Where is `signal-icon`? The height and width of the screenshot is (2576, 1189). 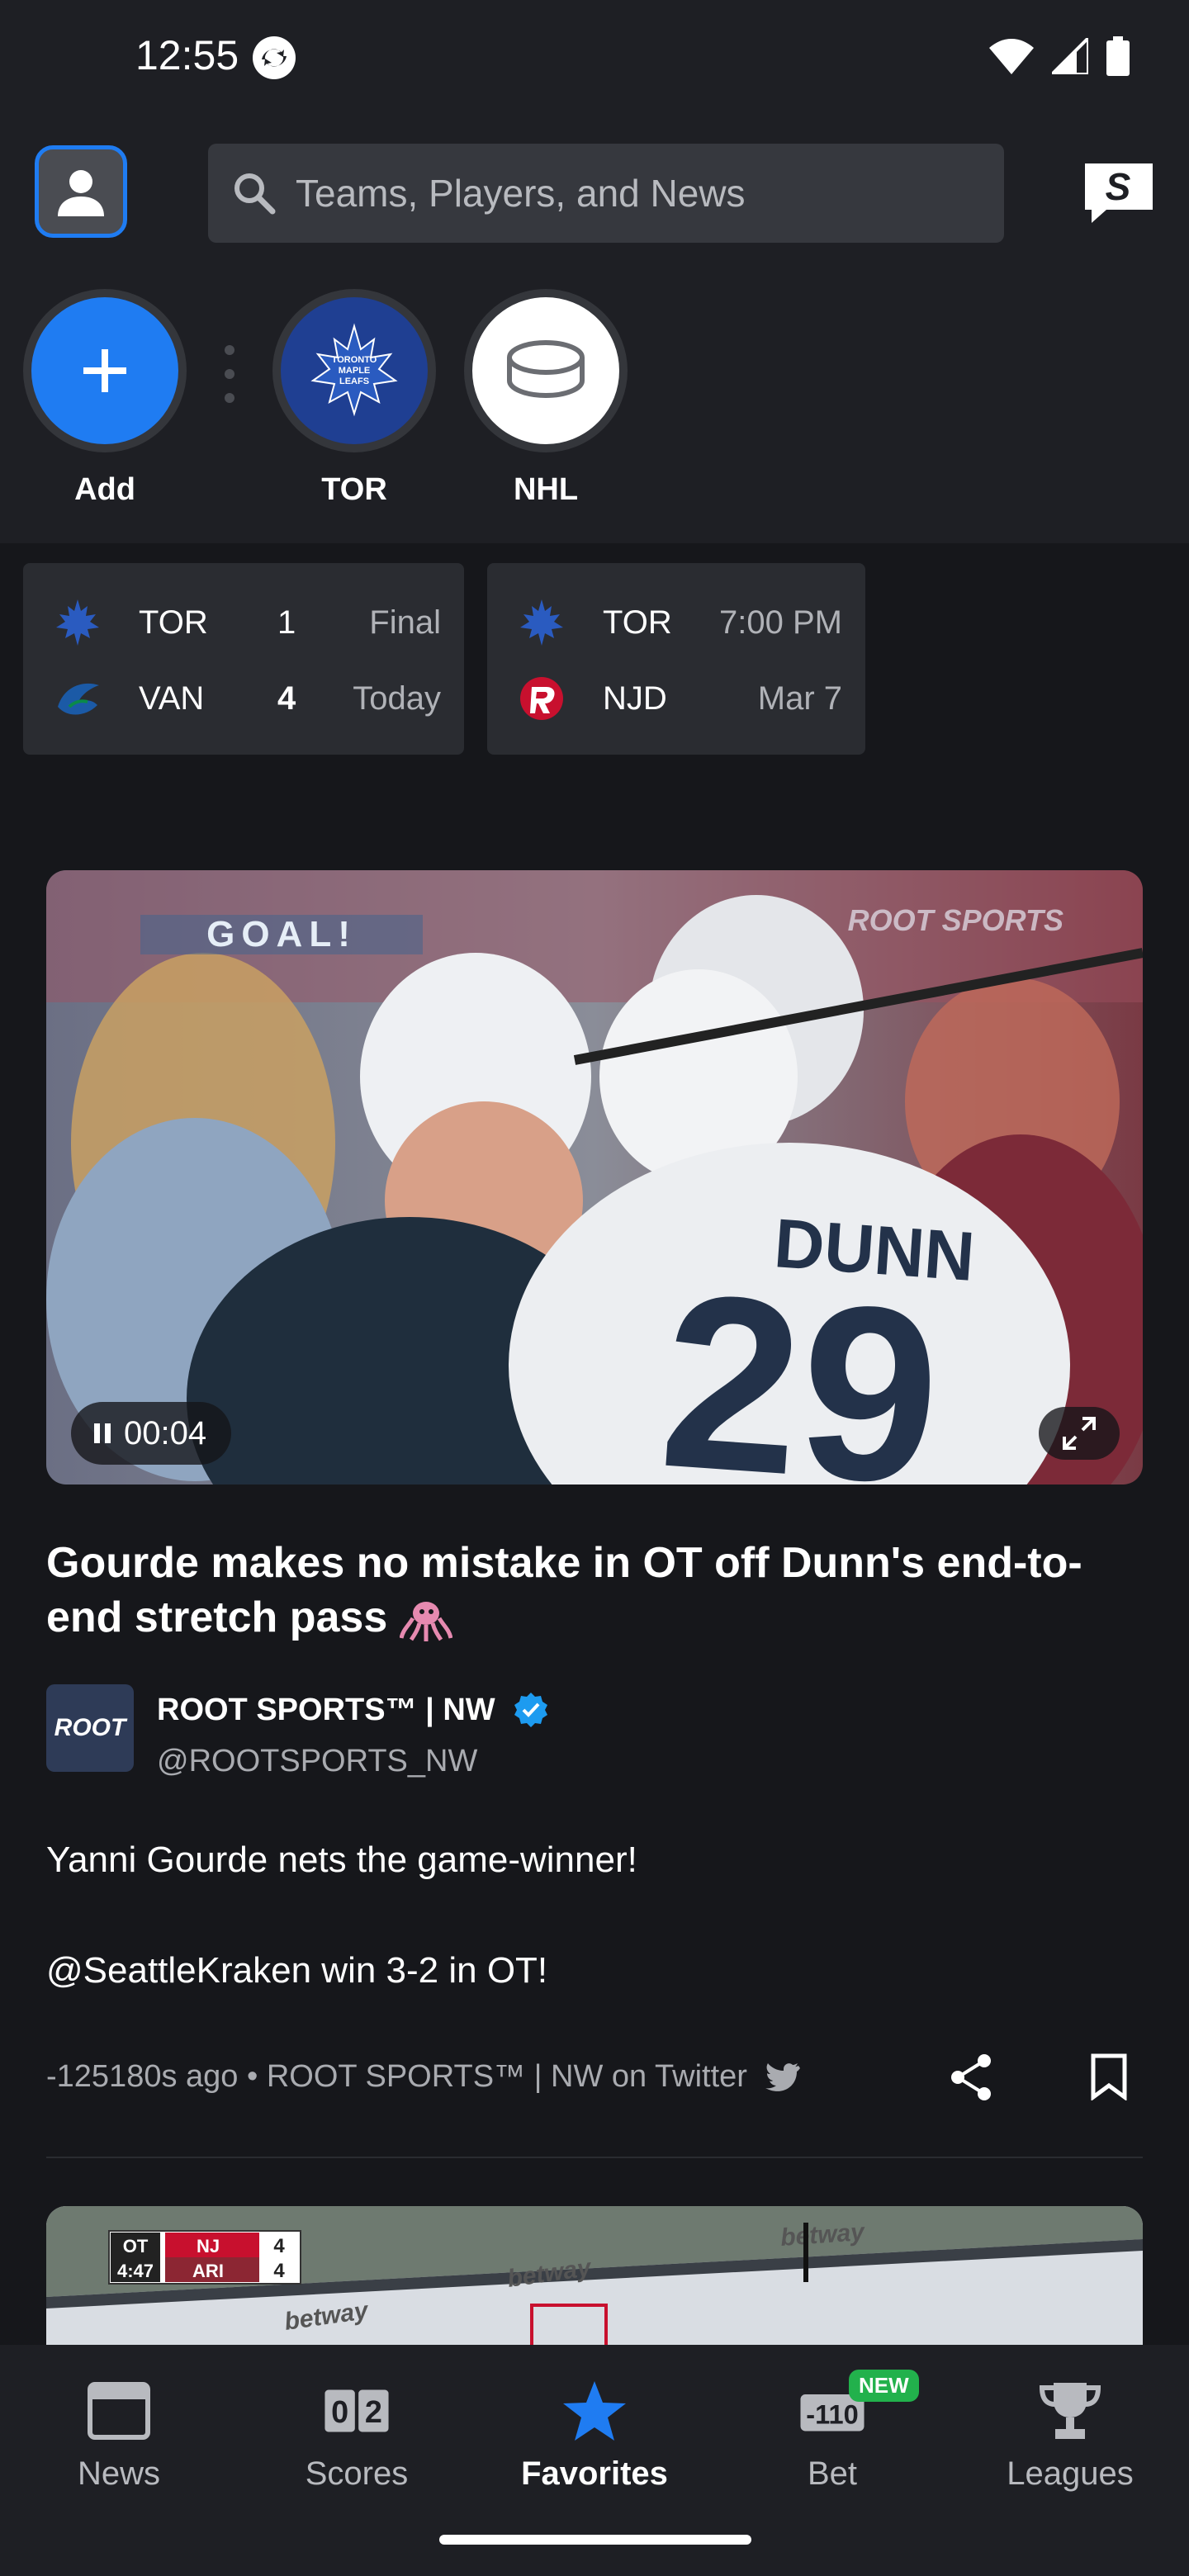
signal-icon is located at coordinates (1070, 56).